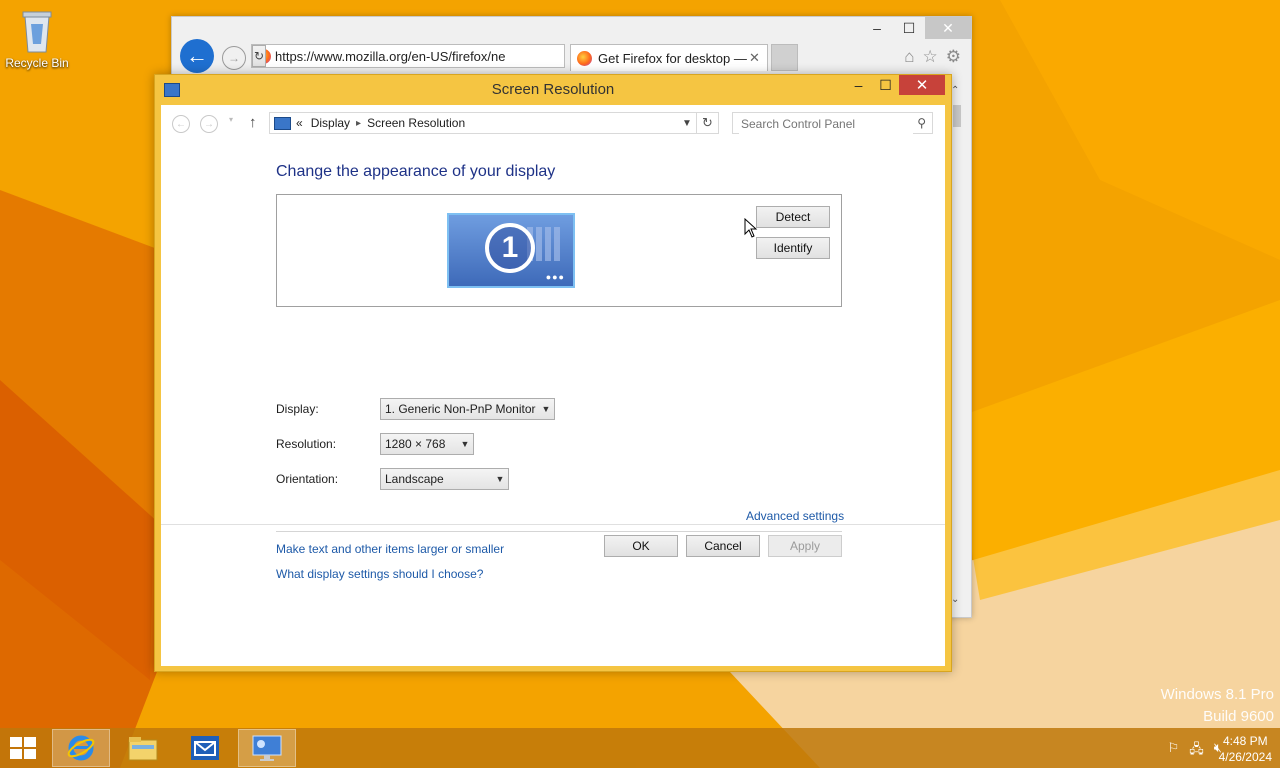  I want to click on internet-explorer-icon, so click(81, 748).